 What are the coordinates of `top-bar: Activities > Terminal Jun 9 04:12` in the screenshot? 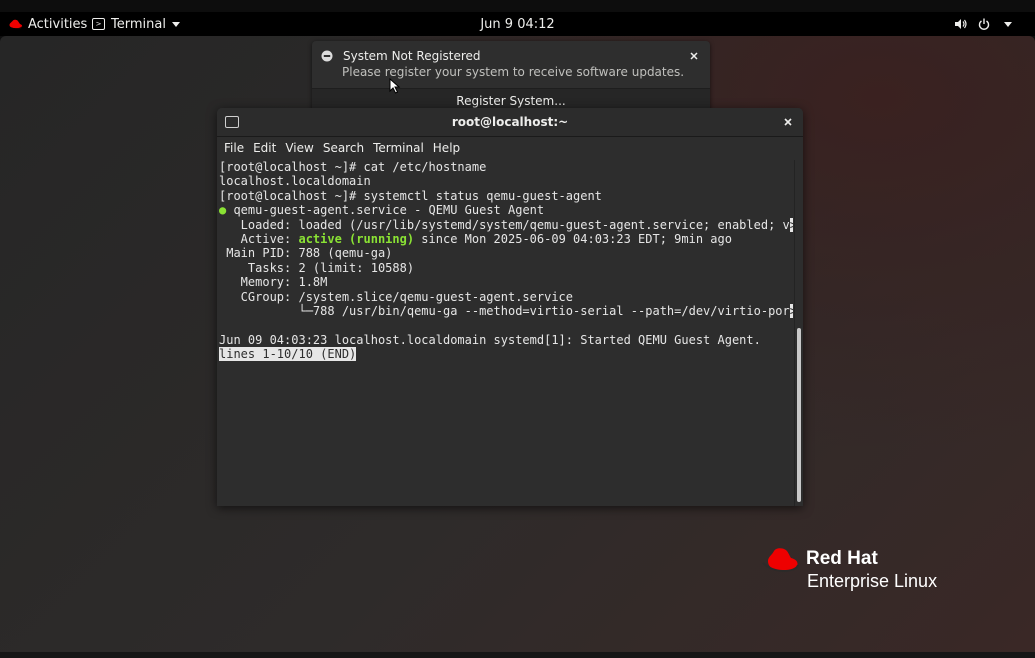 It's located at (517, 24).